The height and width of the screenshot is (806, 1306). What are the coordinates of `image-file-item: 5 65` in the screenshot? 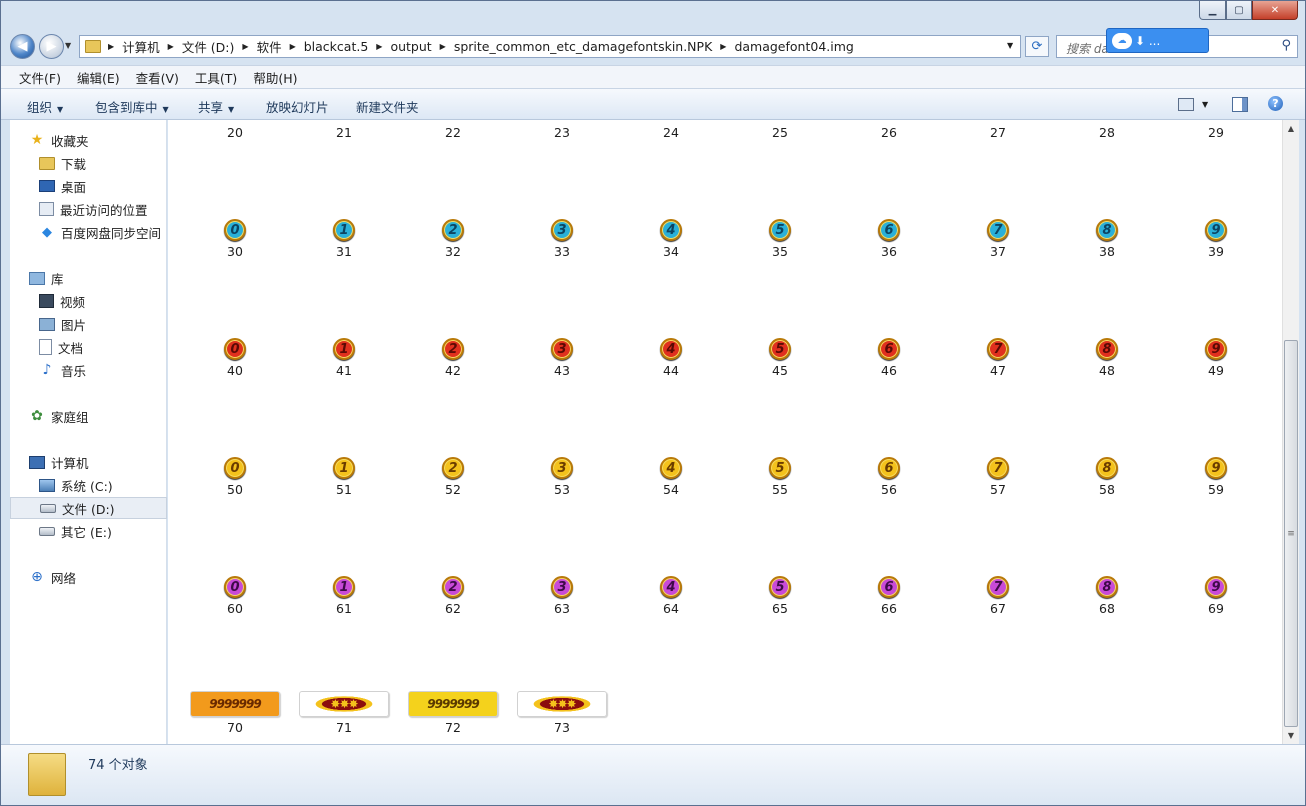 It's located at (780, 561).